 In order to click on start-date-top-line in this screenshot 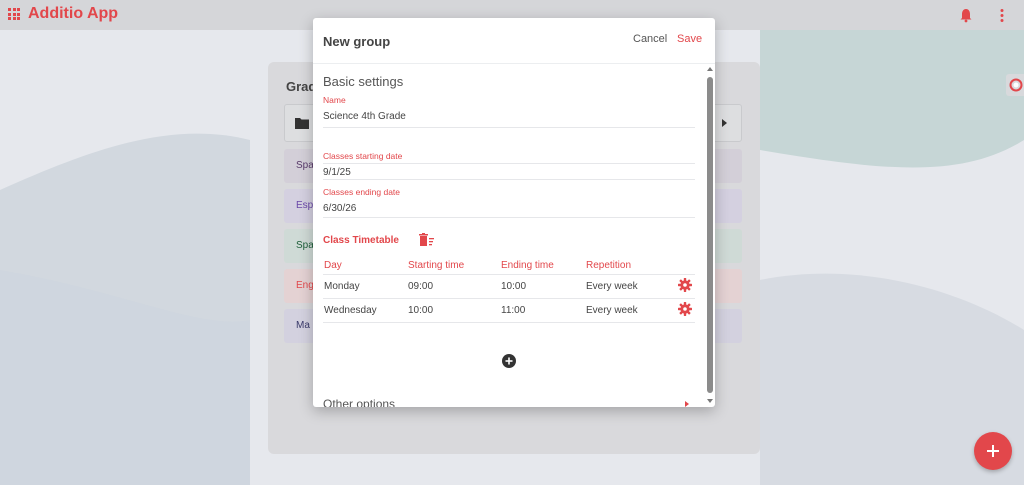, I will do `click(509, 163)`.